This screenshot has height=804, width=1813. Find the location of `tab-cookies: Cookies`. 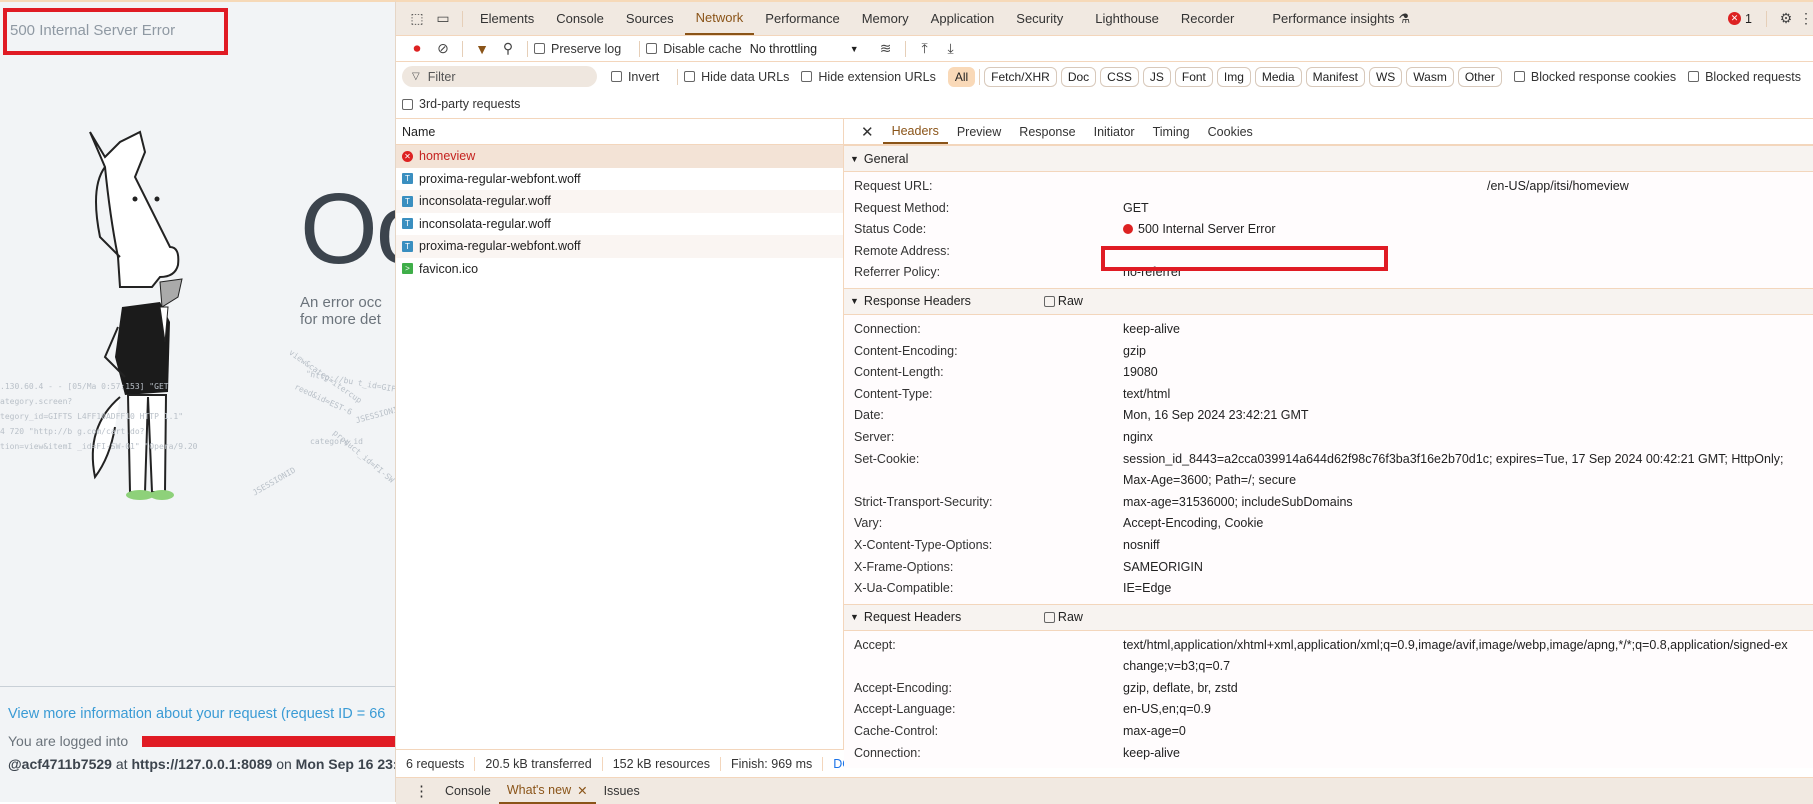

tab-cookies: Cookies is located at coordinates (1230, 131).